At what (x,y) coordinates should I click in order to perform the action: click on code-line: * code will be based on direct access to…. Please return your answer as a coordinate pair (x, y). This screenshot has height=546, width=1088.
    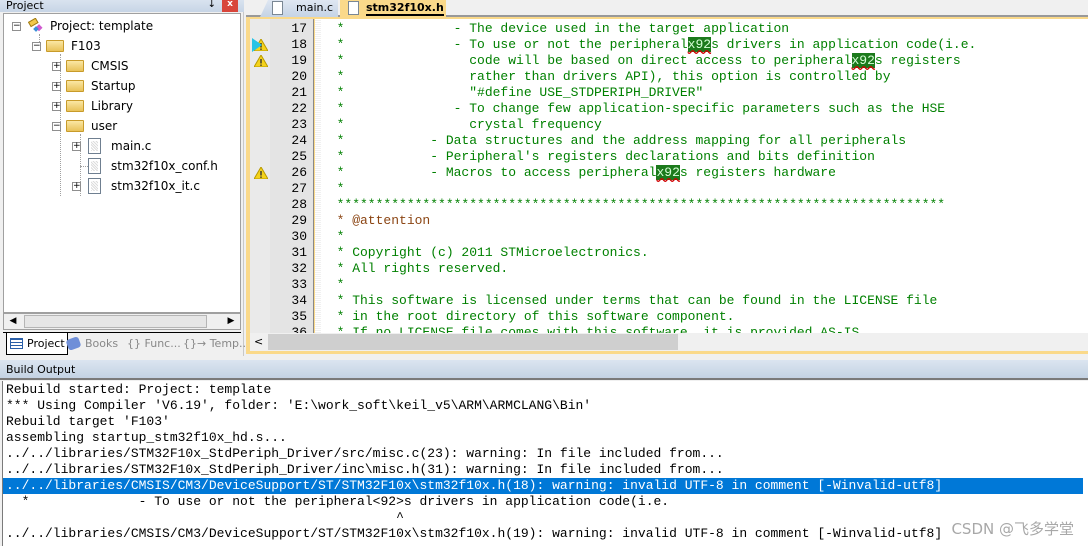
    Looking at the image, I should click on (641, 61).